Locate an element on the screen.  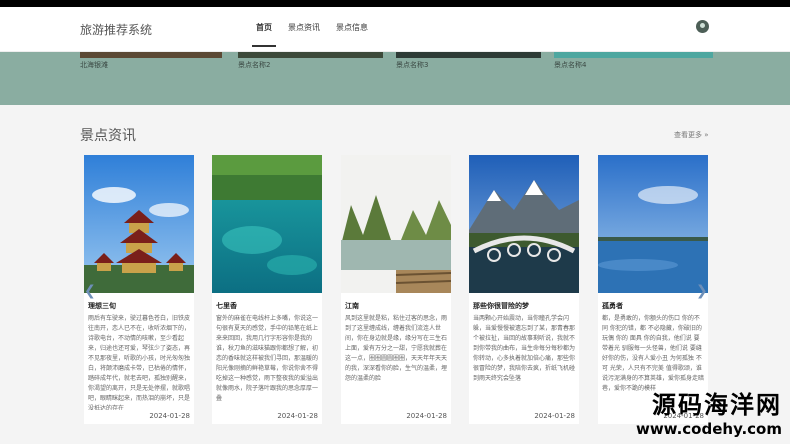
card-title: 那些你很冒险的梦 is located at coordinates (501, 306).